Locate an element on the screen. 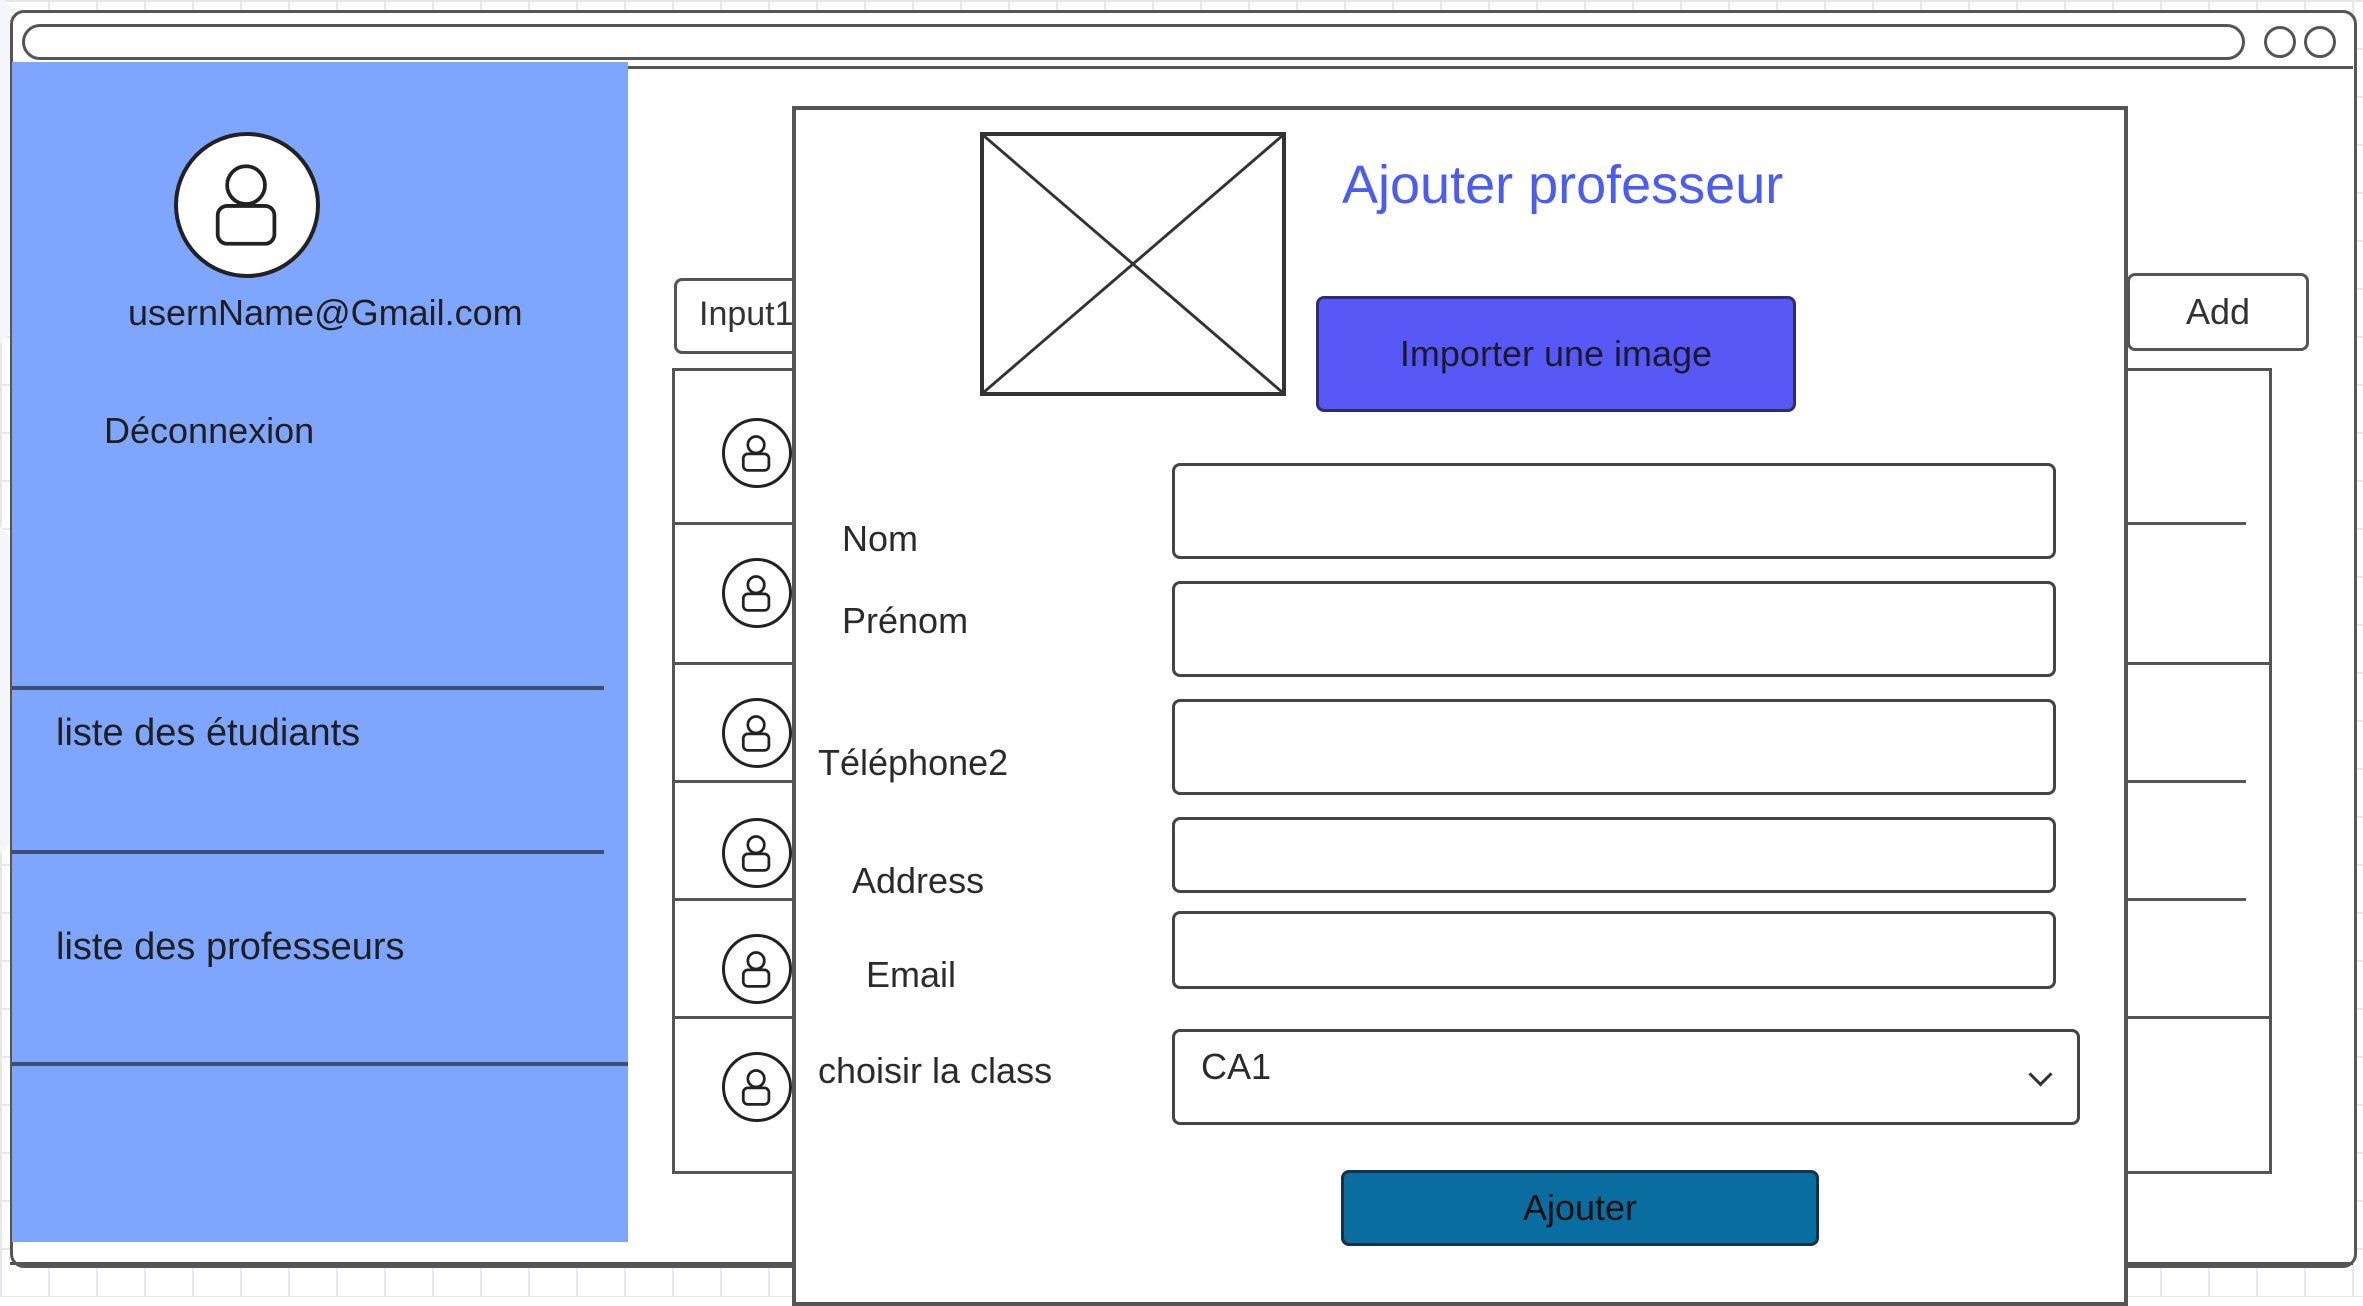 The height and width of the screenshot is (1306, 2363). image-placeholder-icon is located at coordinates (1133, 264).